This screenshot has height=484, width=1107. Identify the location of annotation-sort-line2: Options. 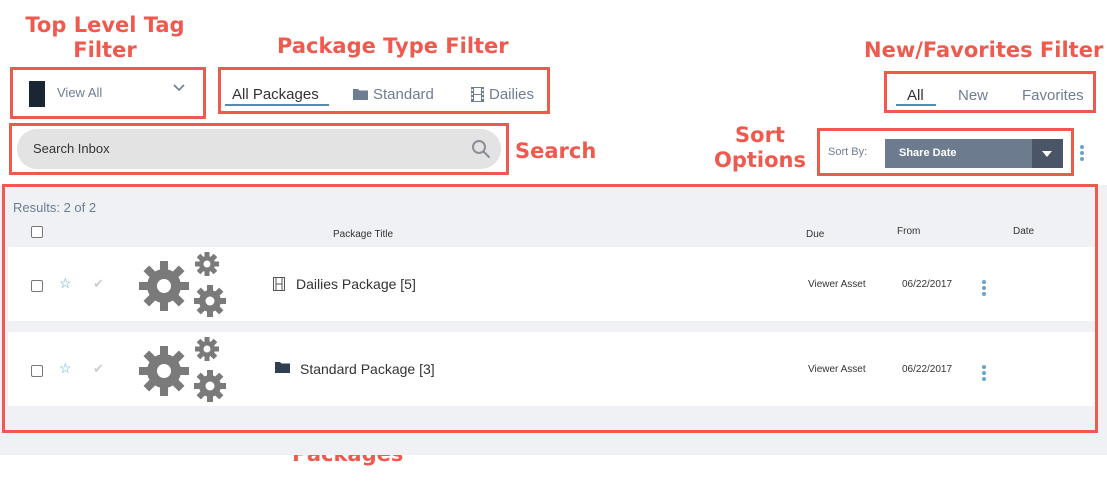
(760, 160).